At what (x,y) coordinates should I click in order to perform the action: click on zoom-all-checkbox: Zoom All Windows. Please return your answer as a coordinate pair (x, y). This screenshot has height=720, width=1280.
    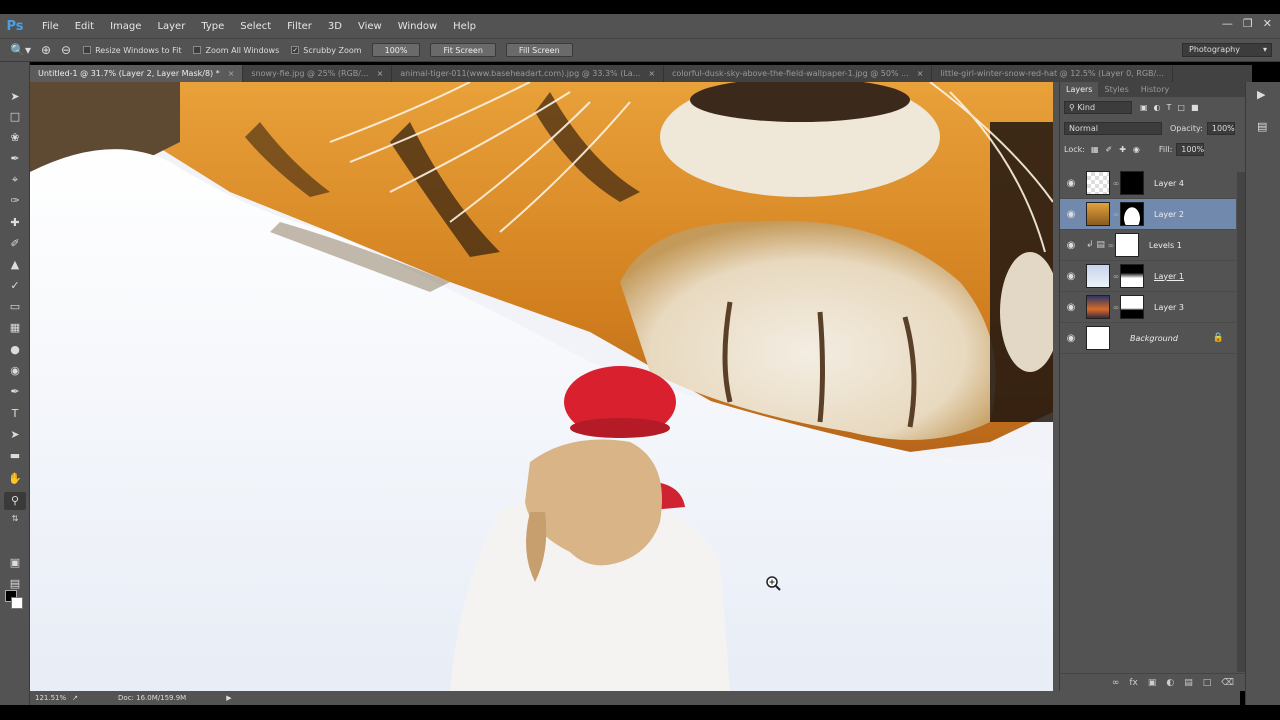
    Looking at the image, I should click on (236, 50).